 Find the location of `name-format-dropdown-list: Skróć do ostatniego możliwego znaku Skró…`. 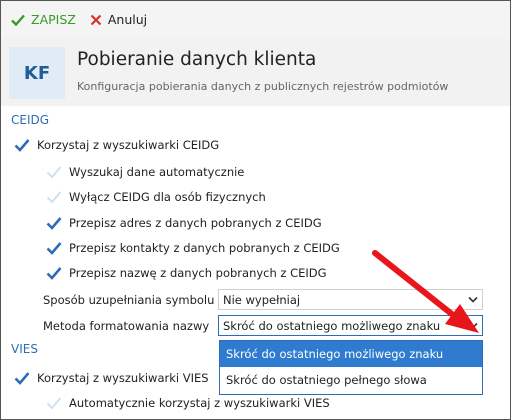

name-format-dropdown-list: Skróć do ostatniego możliwego znaku Skró… is located at coordinates (351, 367).